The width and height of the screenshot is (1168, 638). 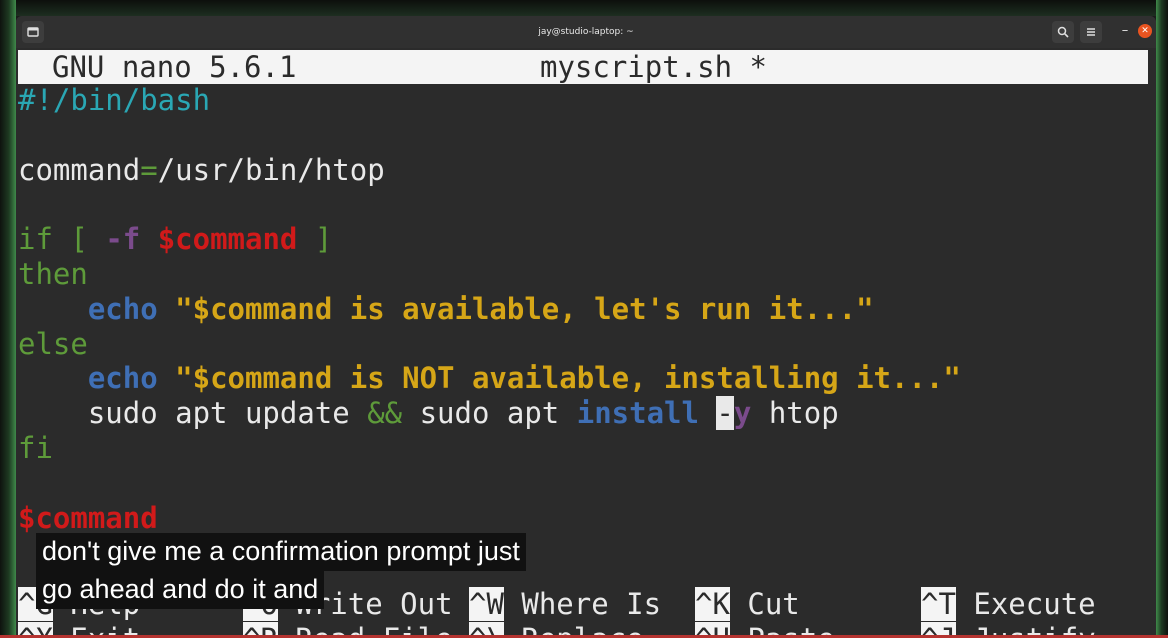 I want to click on search-icon, so click(x=1063, y=32).